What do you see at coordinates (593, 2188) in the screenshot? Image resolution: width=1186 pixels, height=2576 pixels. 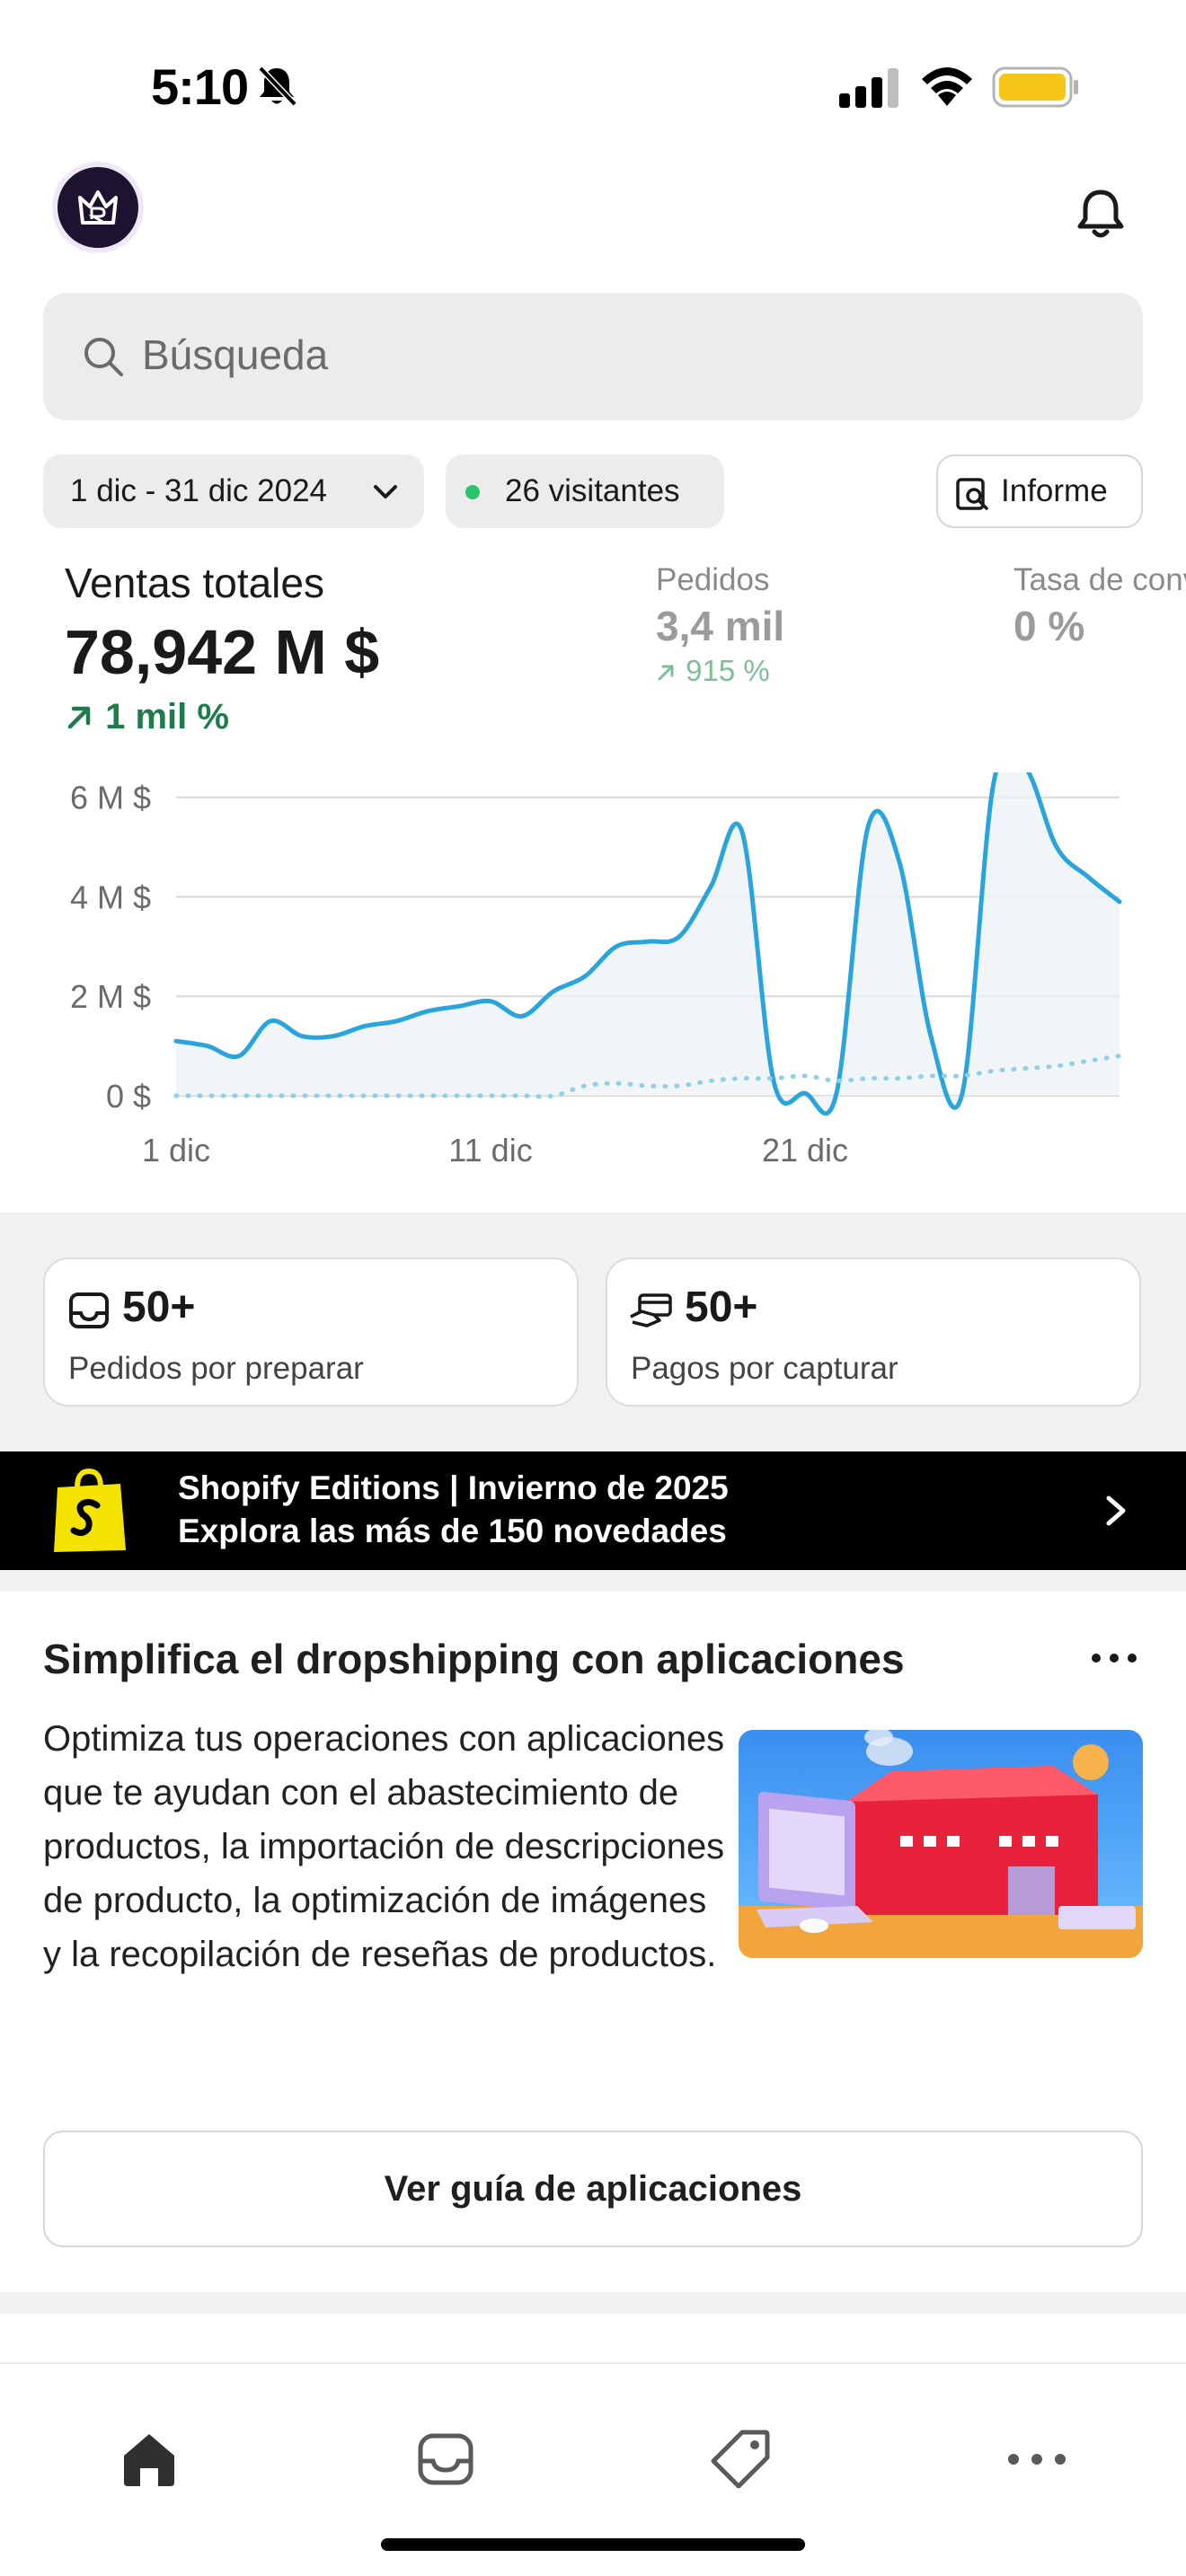 I see `view-apps-guide-button: Ver guía de aplicaciones` at bounding box center [593, 2188].